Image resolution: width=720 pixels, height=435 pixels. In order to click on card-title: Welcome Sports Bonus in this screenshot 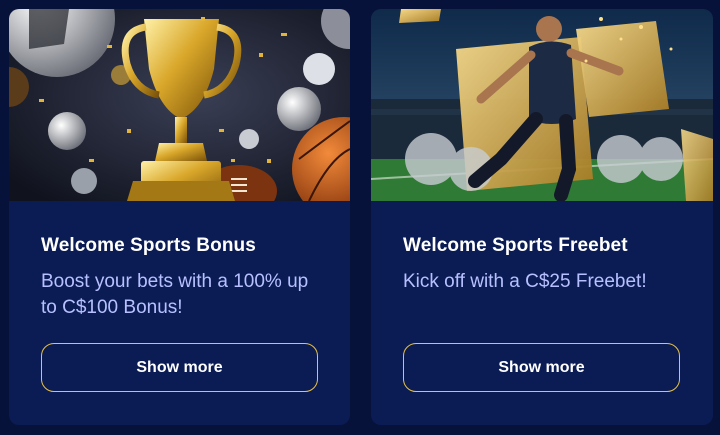, I will do `click(148, 245)`.